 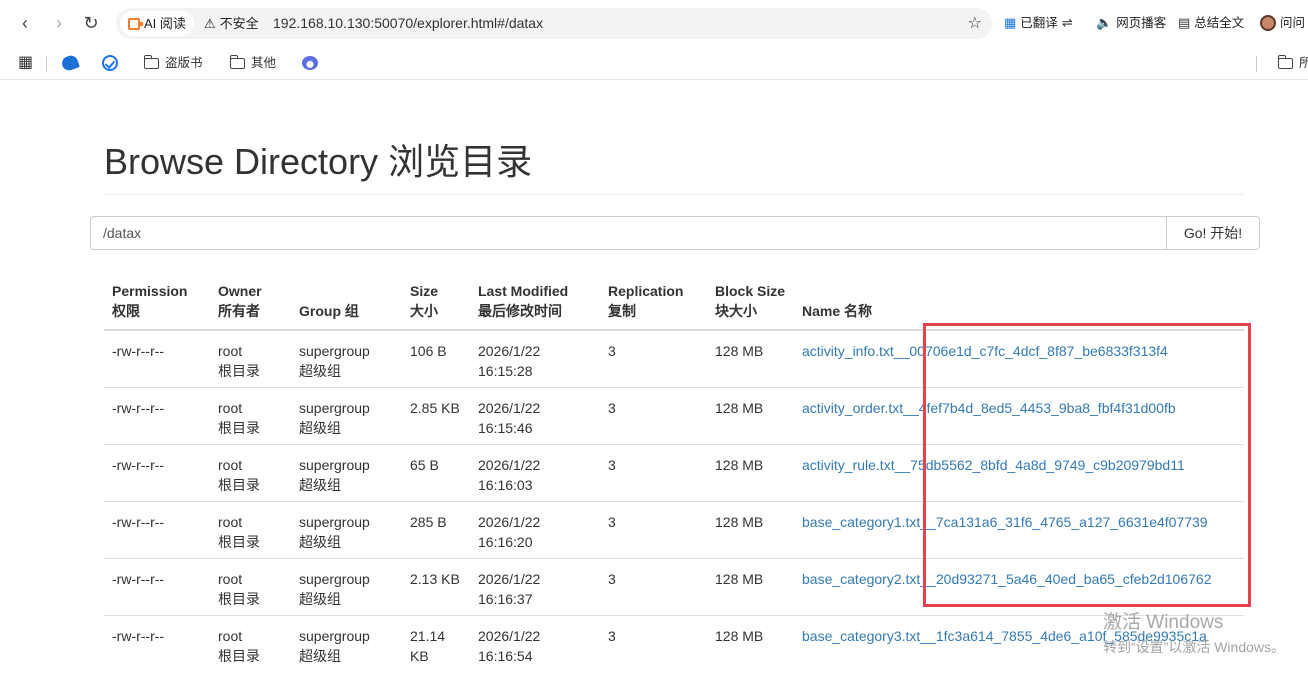 I want to click on bookmark-star-icon: ☆, so click(x=975, y=23).